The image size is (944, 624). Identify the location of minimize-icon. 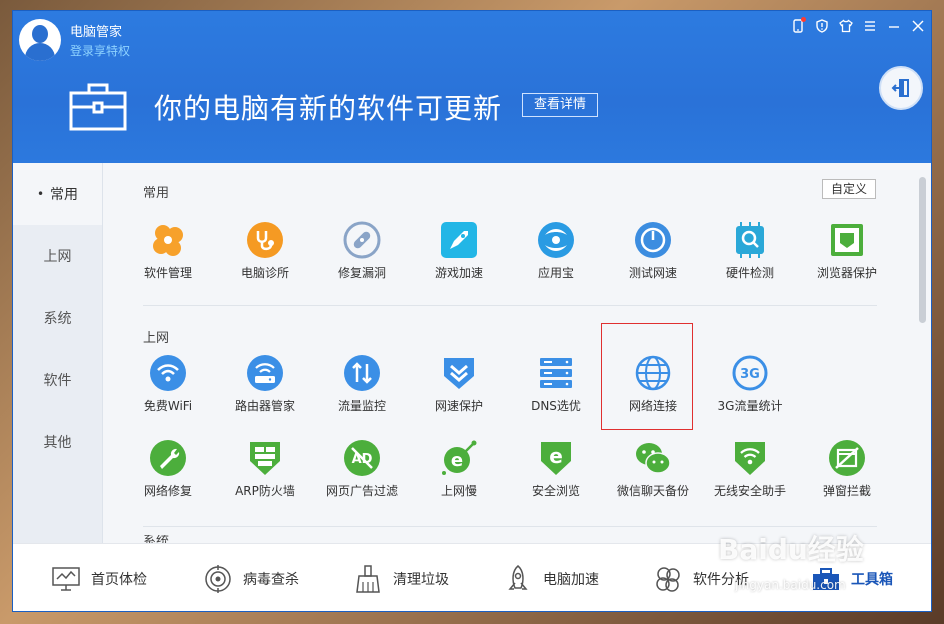
(894, 26).